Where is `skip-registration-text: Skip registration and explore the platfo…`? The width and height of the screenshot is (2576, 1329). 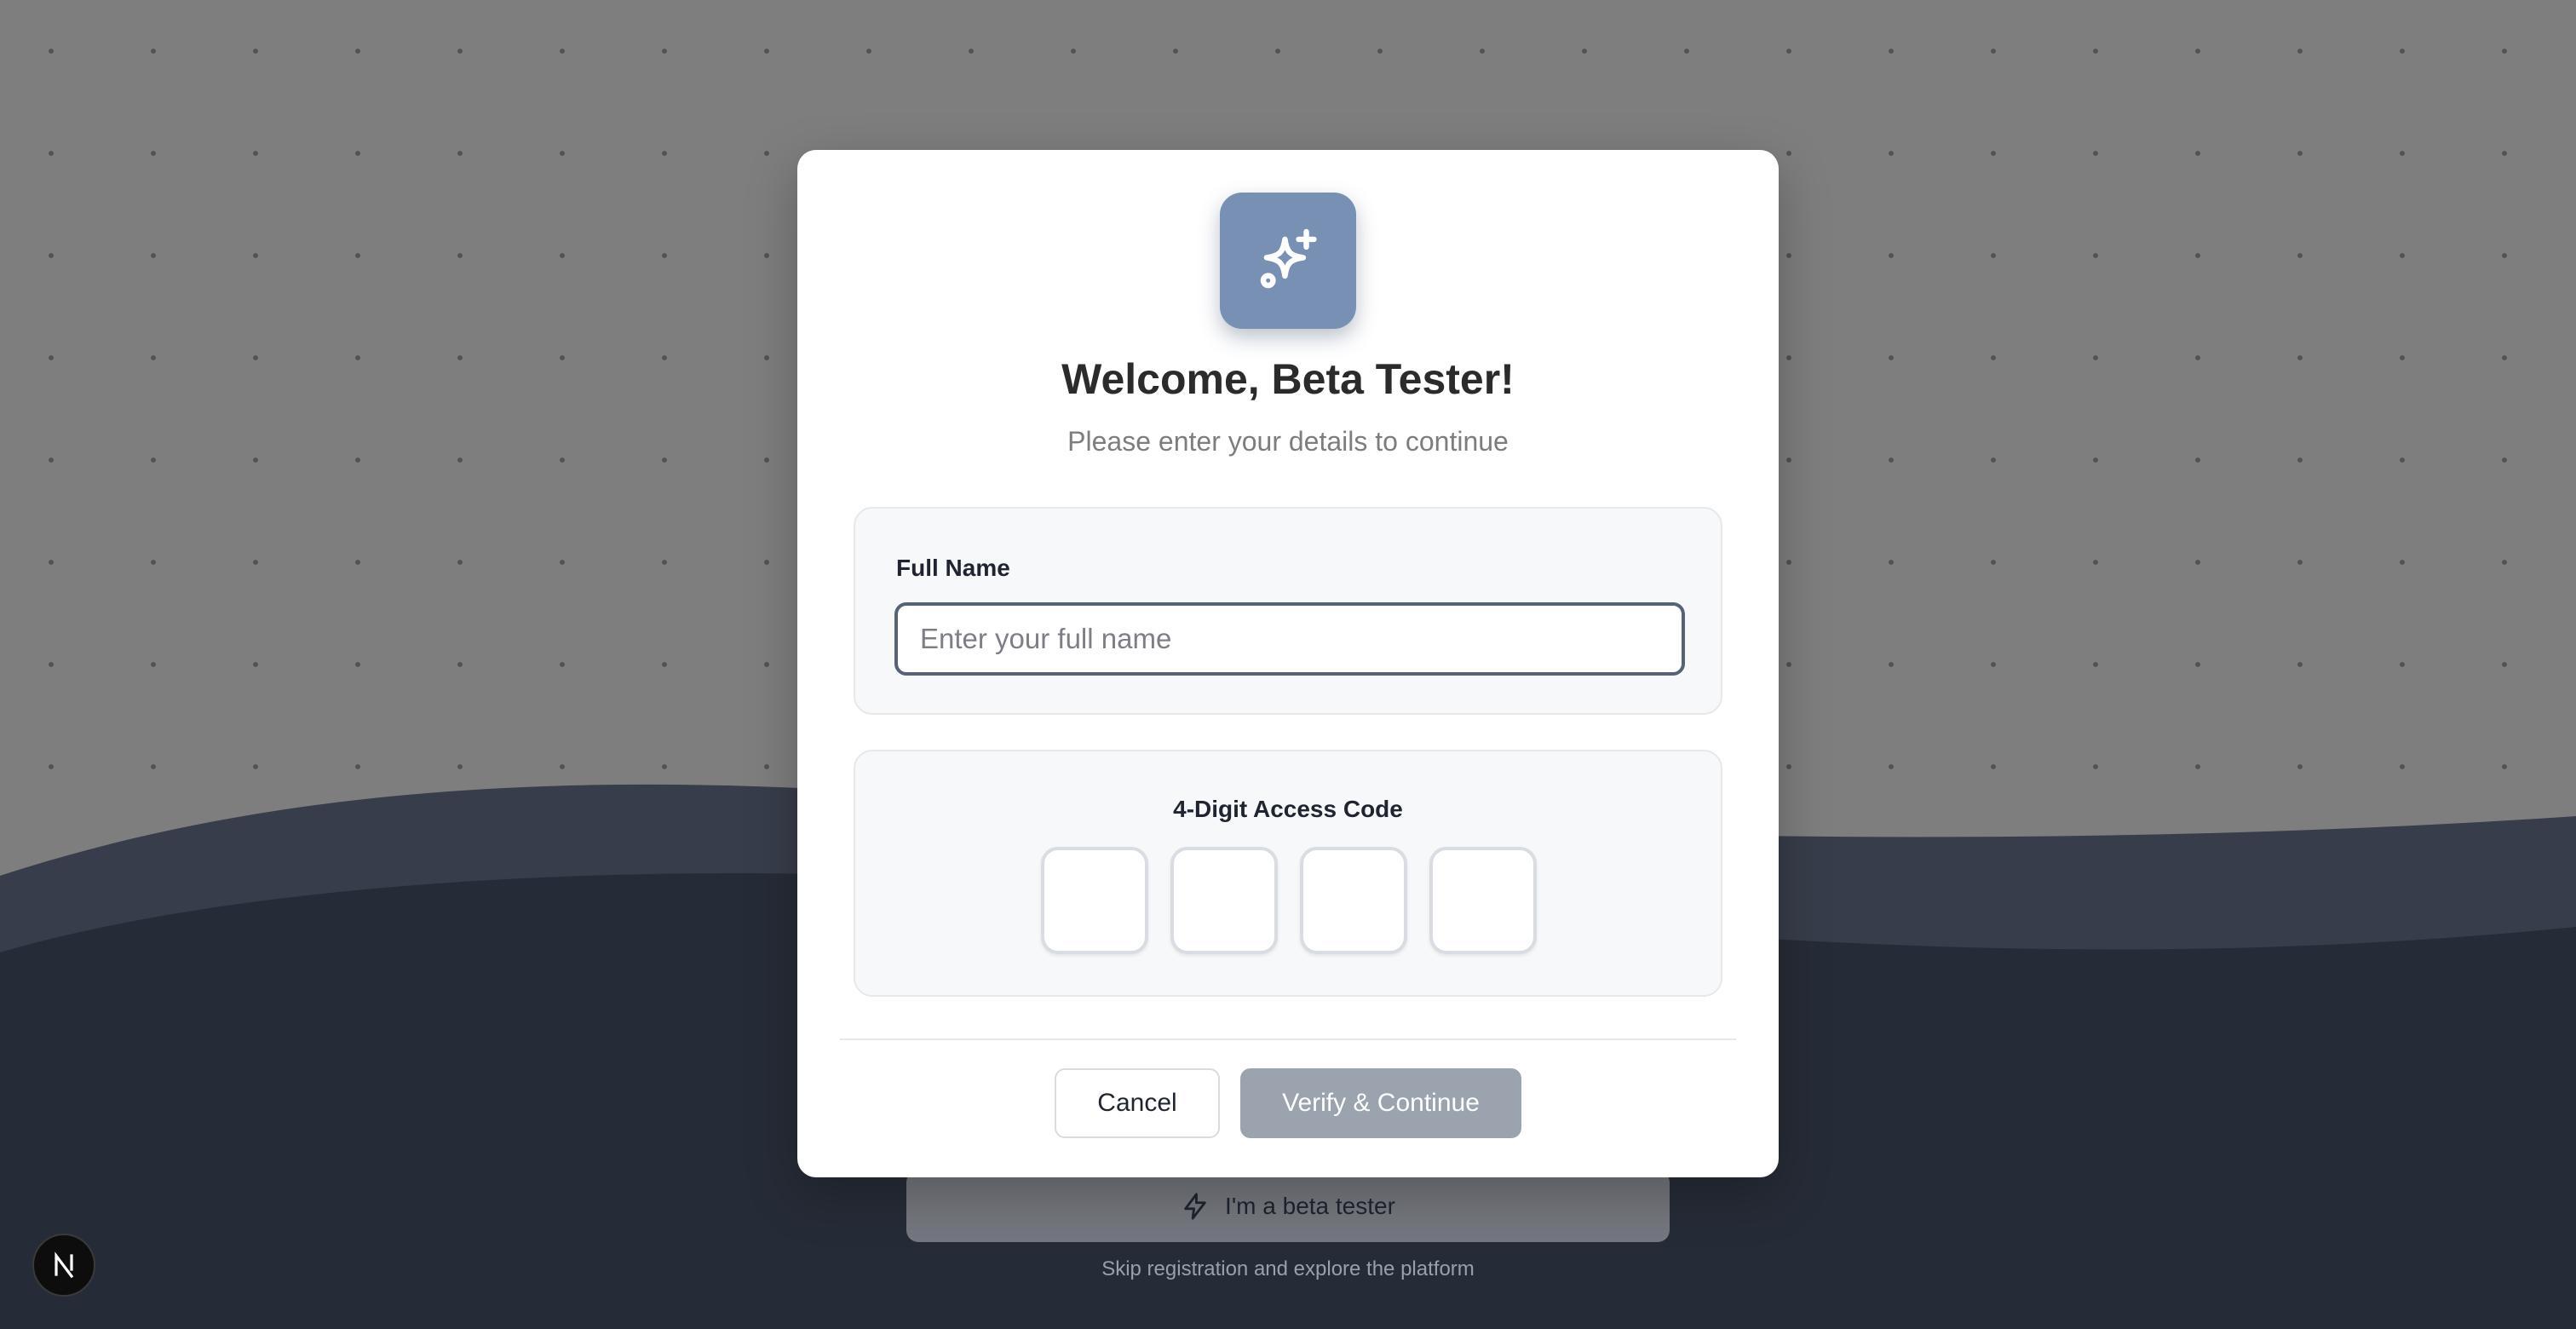
skip-registration-text: Skip registration and explore the platfo… is located at coordinates (1288, 1268).